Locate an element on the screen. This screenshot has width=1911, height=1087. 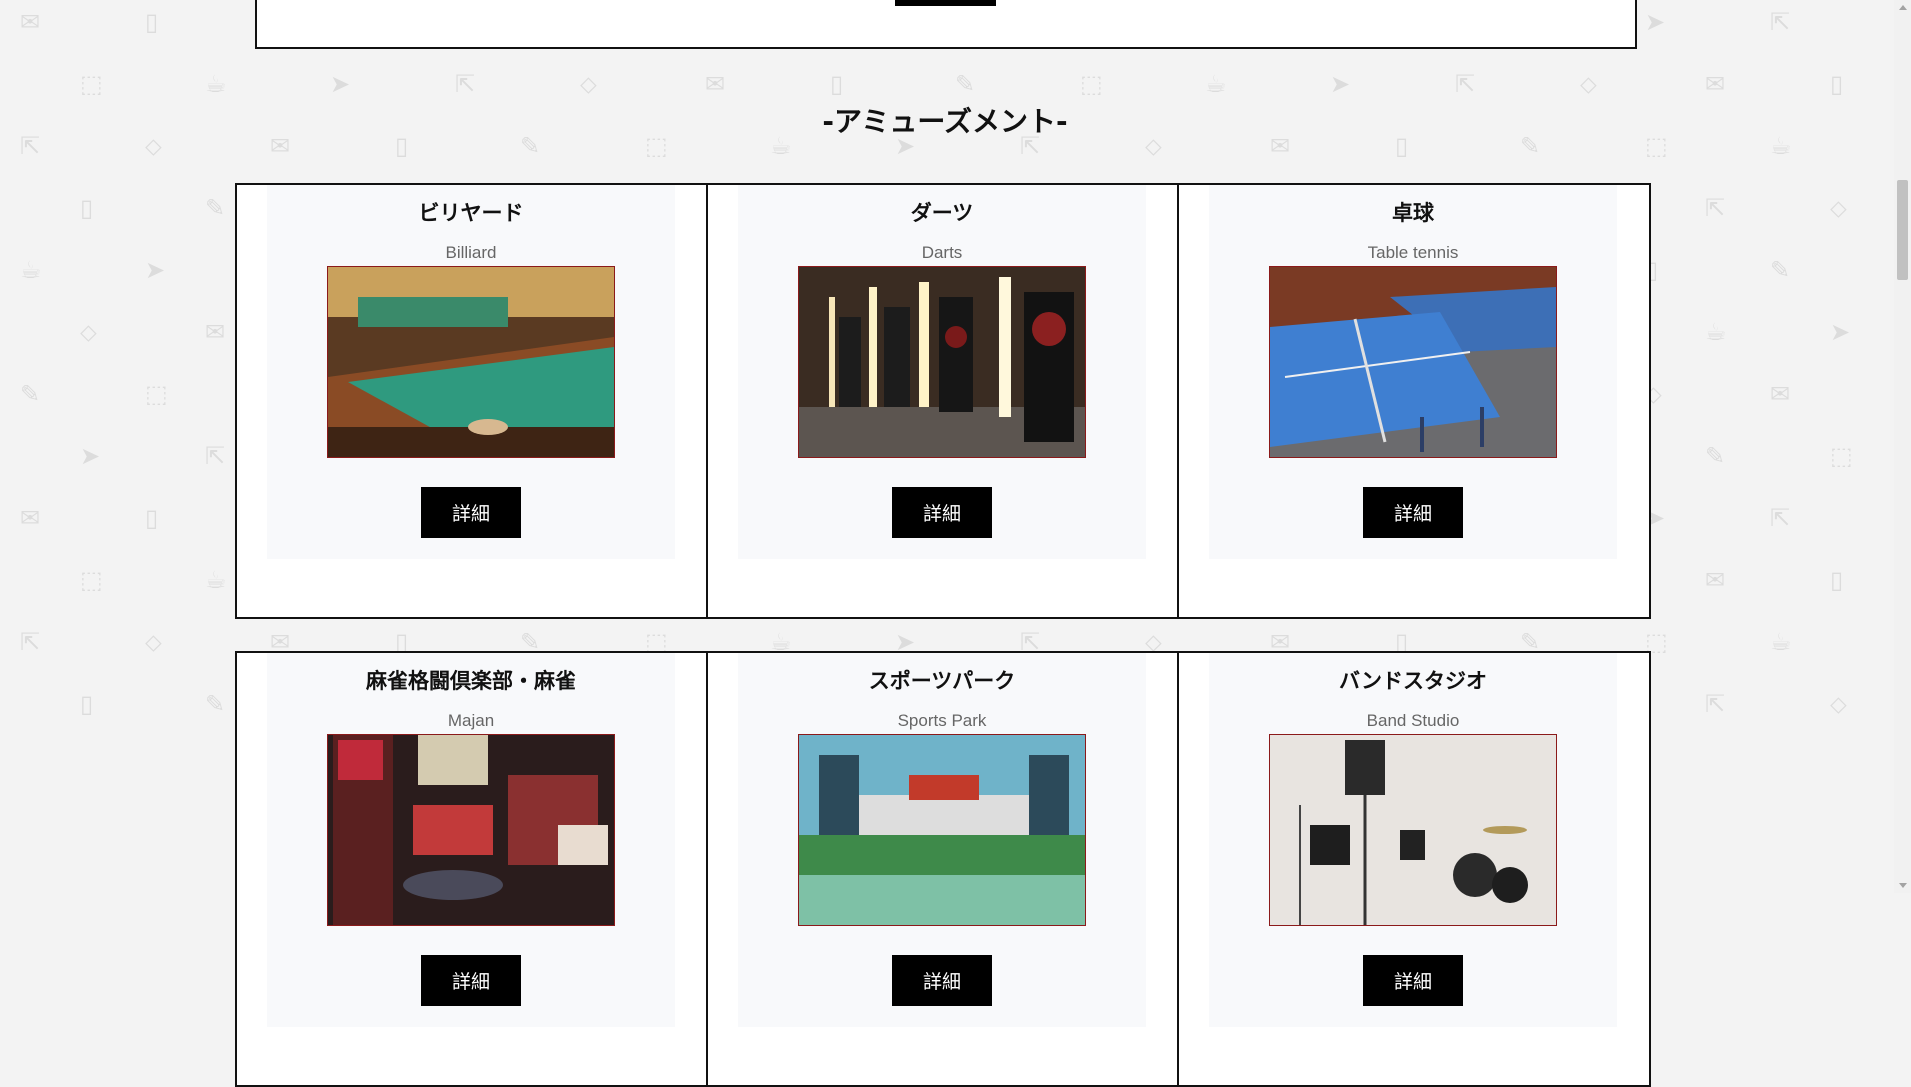
card-mahjong: 麻雀格闘倶楽部・麻雀 Majan 詳細 is located at coordinates (472, 869).